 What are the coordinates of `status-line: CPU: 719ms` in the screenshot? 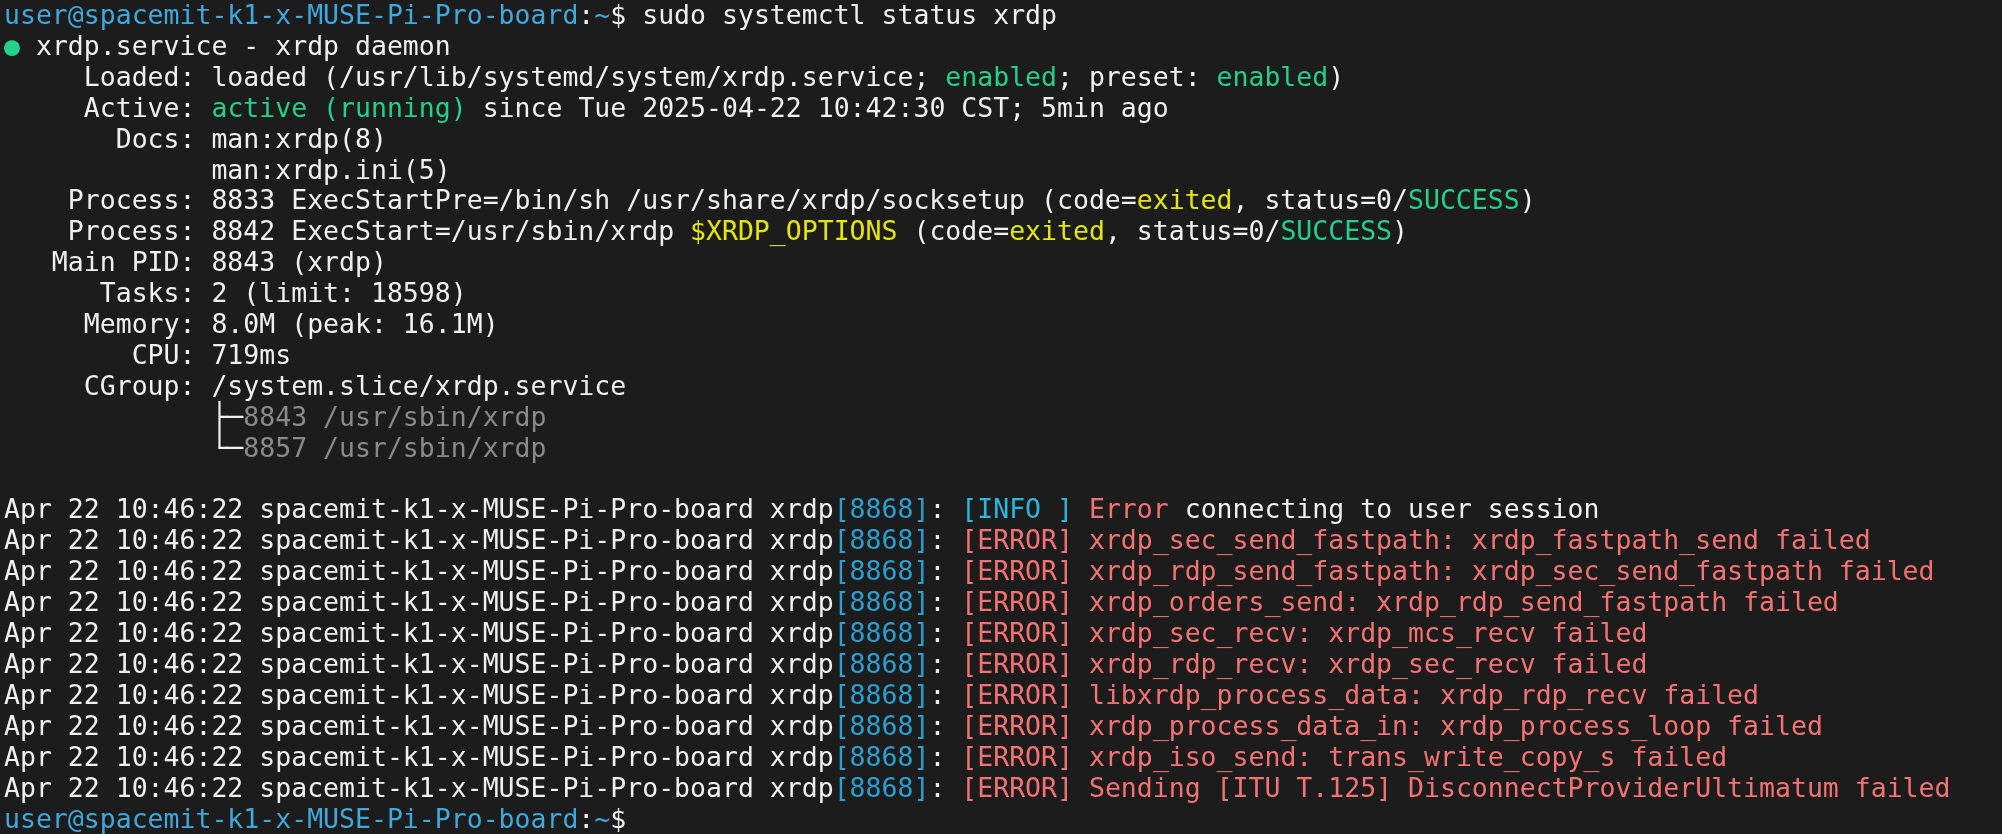 It's located at (211, 355).